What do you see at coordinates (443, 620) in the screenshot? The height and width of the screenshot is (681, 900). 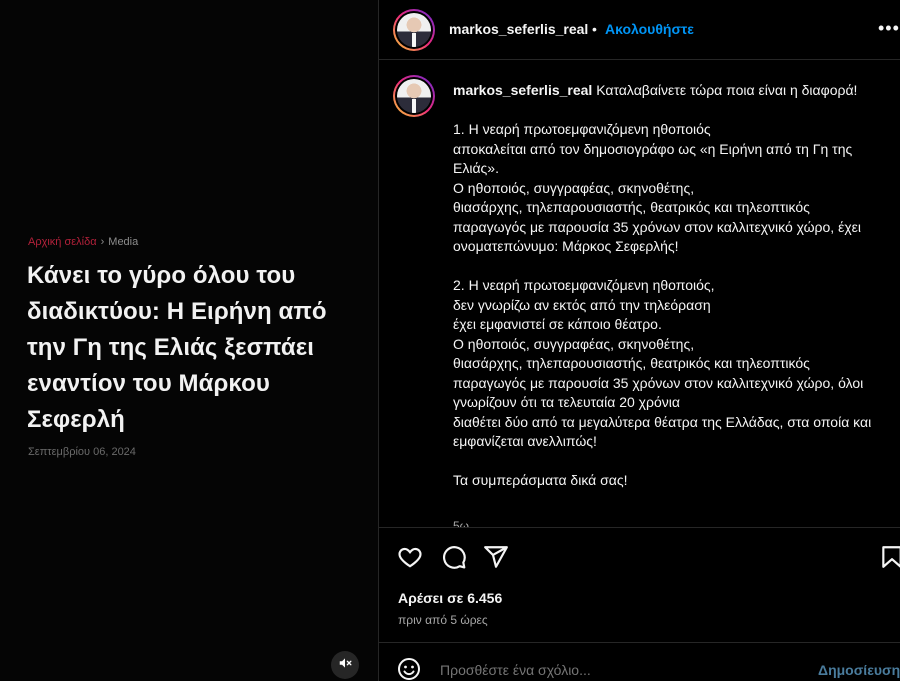 I see `post-timestamp: πριν από 5 ώρες` at bounding box center [443, 620].